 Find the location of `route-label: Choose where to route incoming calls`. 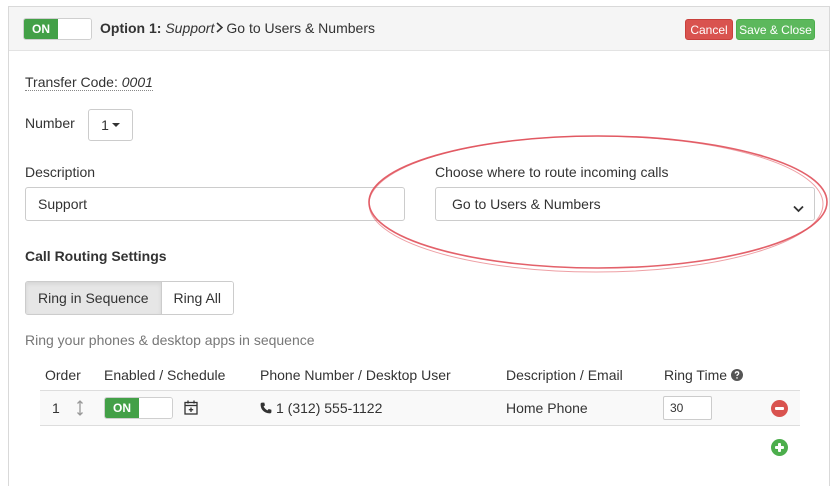

route-label: Choose where to route incoming calls is located at coordinates (552, 172).